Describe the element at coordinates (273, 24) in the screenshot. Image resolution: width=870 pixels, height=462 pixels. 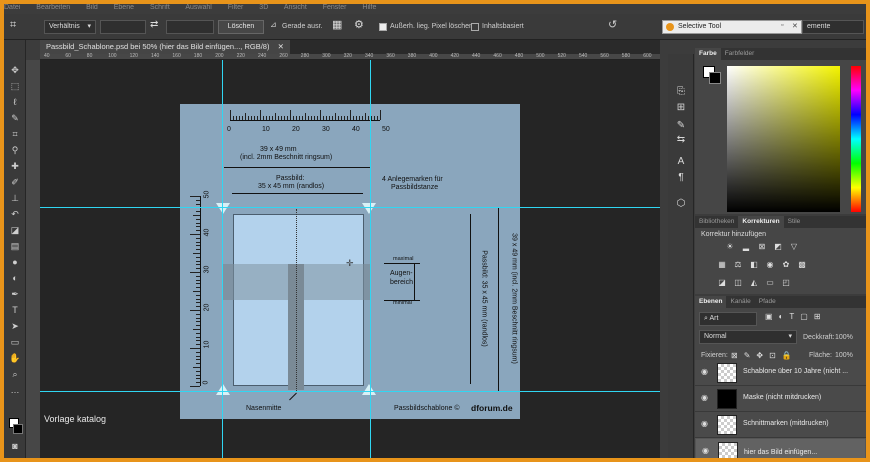
I see `straighten-icon: ⊿` at that location.